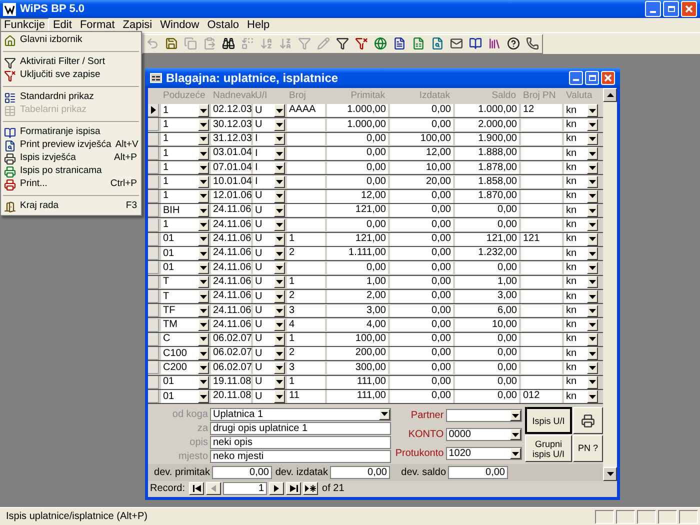 The image size is (700, 525). Describe the element at coordinates (185, 368) in the screenshot. I see `combo-box: C200` at that location.